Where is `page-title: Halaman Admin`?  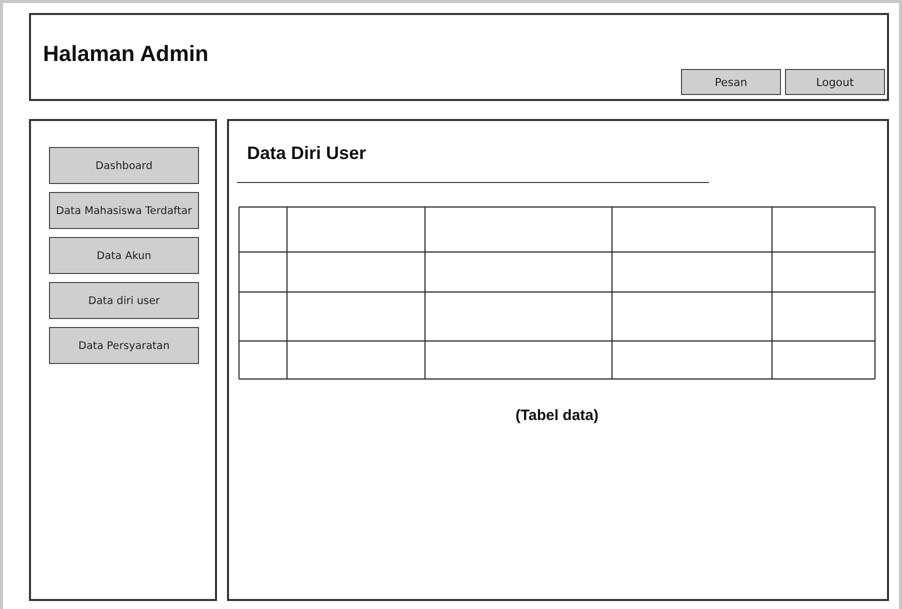
page-title: Halaman Admin is located at coordinates (126, 54).